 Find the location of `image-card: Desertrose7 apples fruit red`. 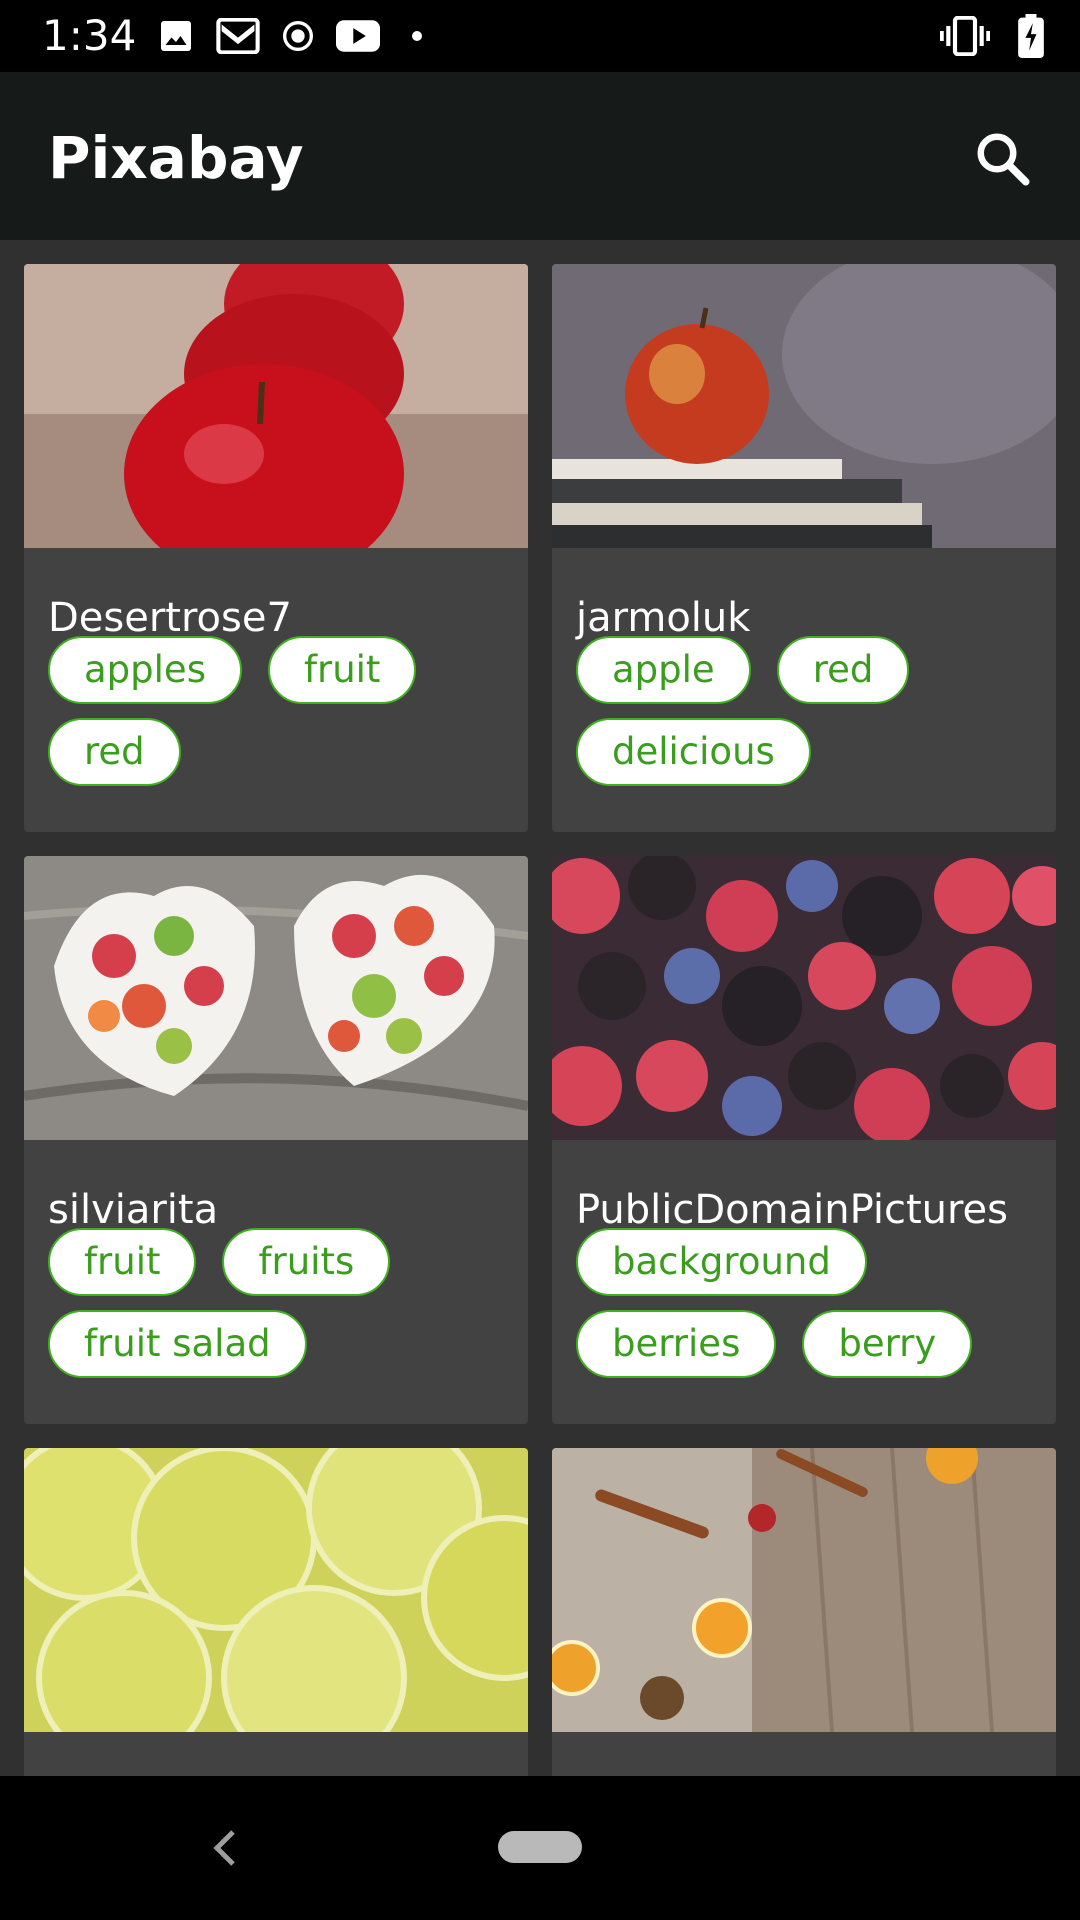

image-card: Desertrose7 apples fruit red is located at coordinates (276, 548).